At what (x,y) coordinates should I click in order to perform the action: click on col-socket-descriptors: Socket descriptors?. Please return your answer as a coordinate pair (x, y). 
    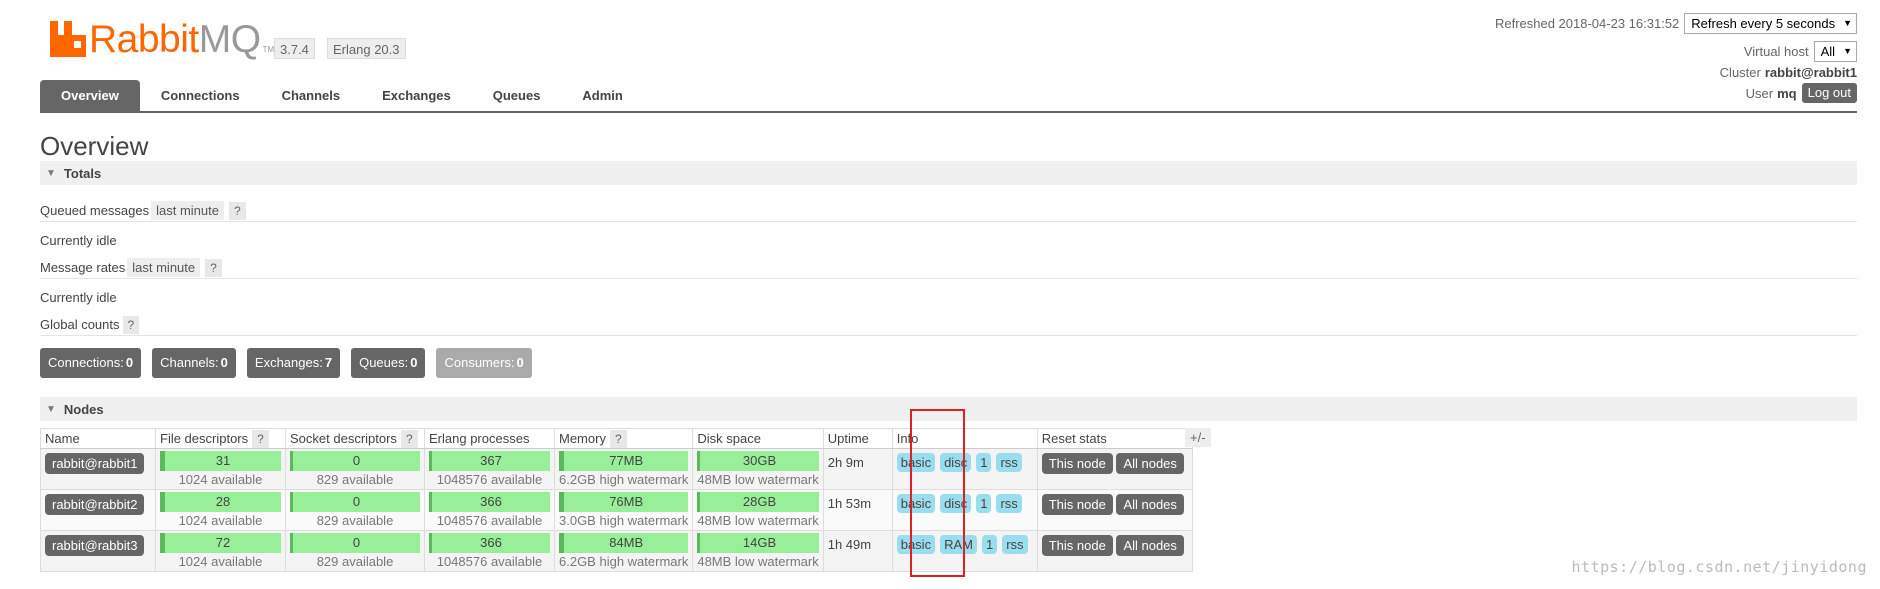
    Looking at the image, I should click on (355, 438).